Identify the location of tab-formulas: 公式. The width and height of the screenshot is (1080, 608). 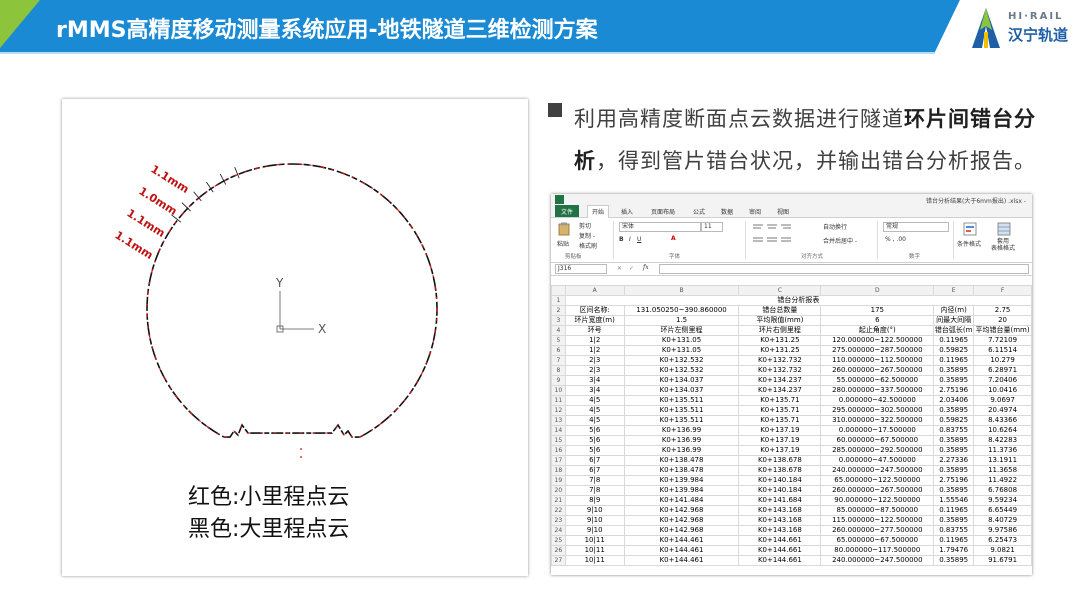
(699, 211).